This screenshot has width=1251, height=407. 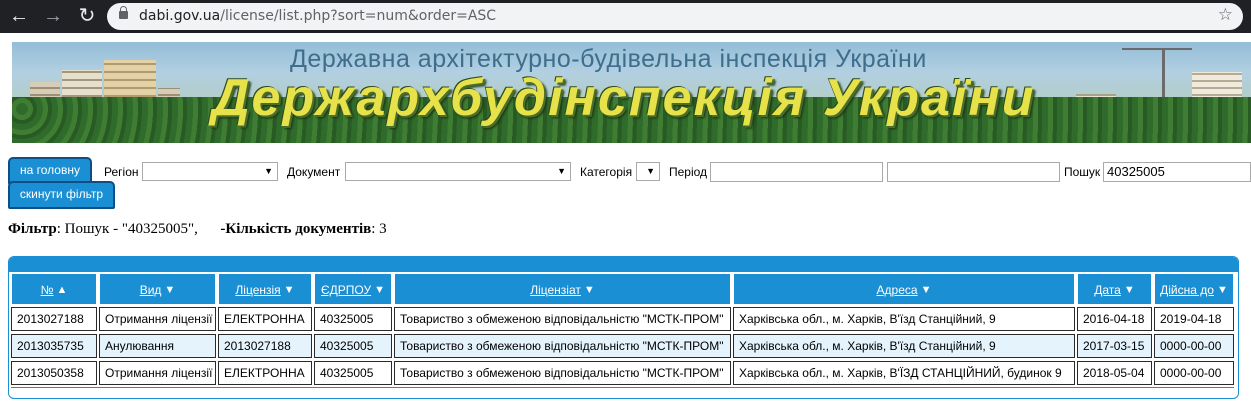 I want to click on lock-icon, so click(x=123, y=12).